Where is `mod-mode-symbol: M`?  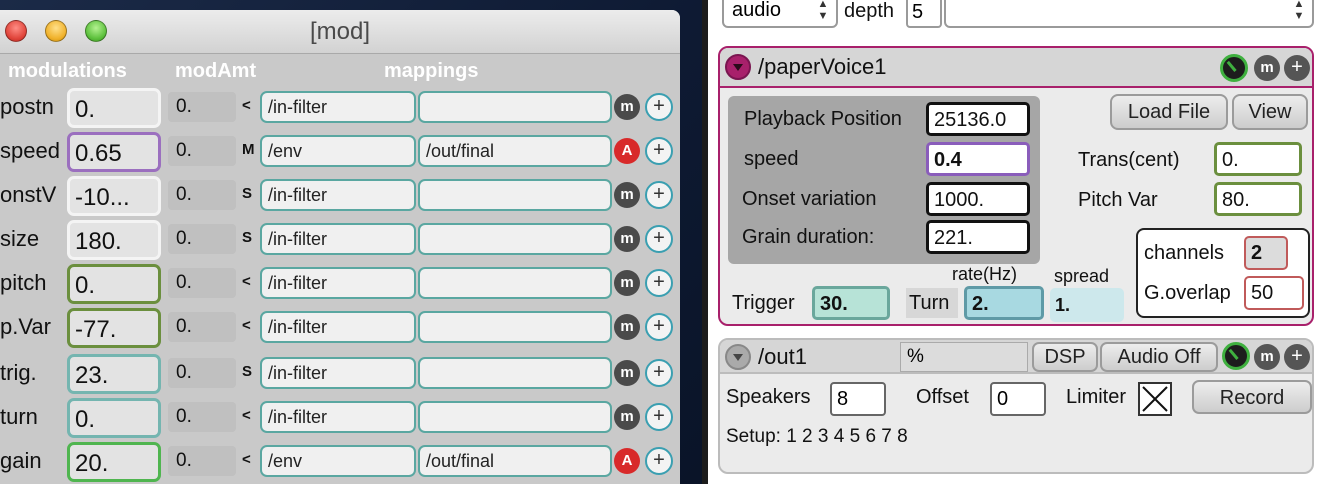 mod-mode-symbol: M is located at coordinates (248, 149).